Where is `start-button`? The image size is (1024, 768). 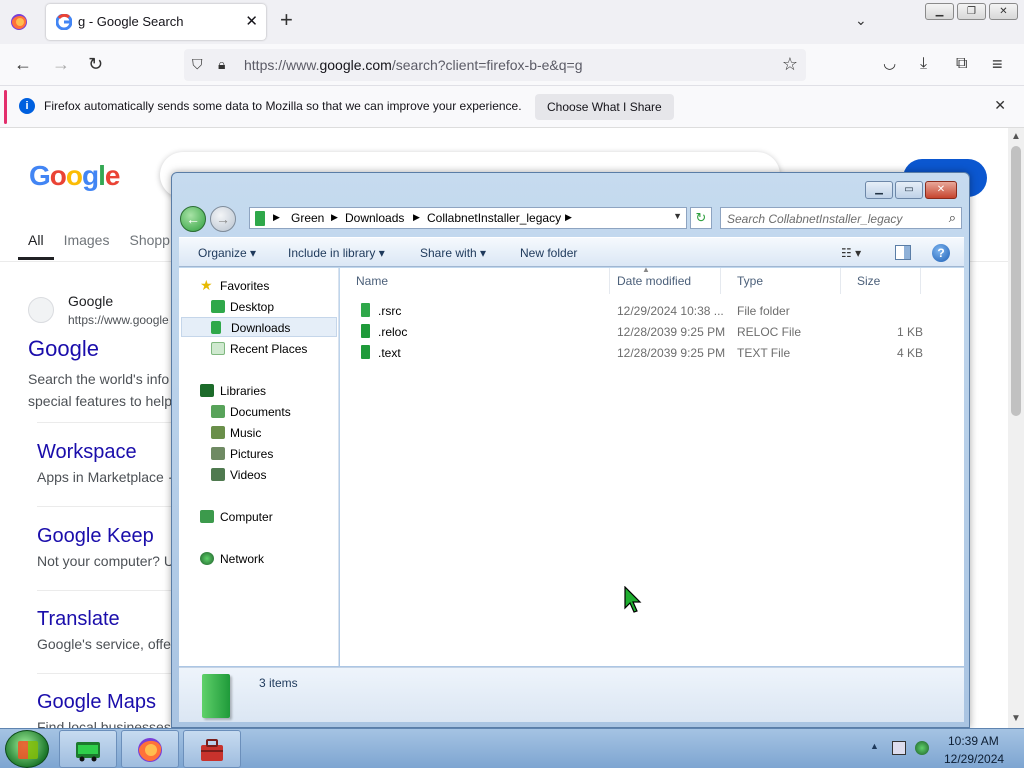
start-button is located at coordinates (27, 749).